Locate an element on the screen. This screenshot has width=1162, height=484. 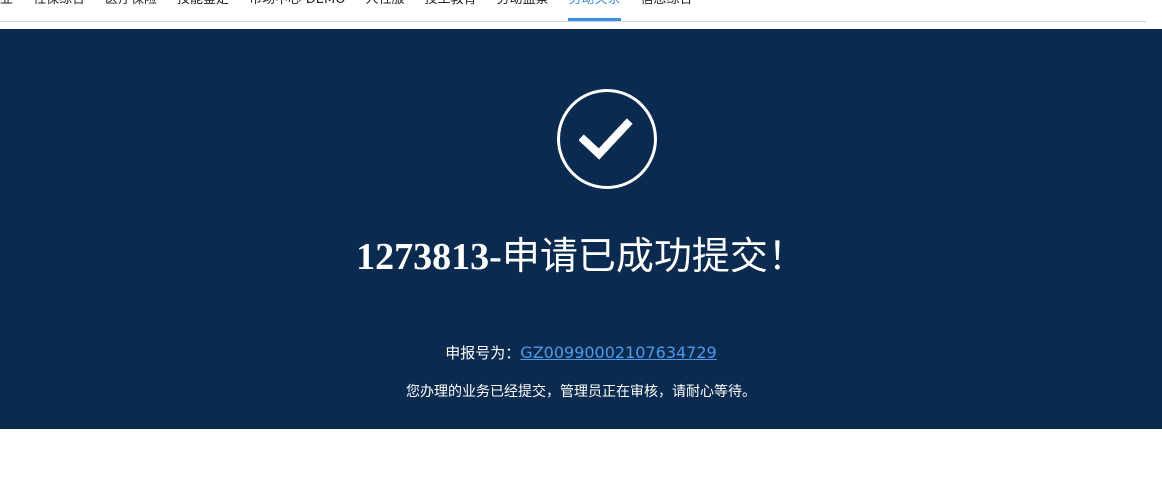
application-code: 1273813- is located at coordinates (429, 257).